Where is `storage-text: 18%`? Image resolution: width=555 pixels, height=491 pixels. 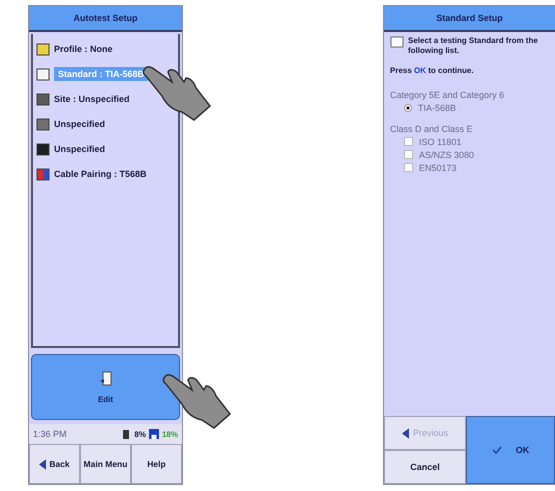
storage-text: 18% is located at coordinates (170, 434).